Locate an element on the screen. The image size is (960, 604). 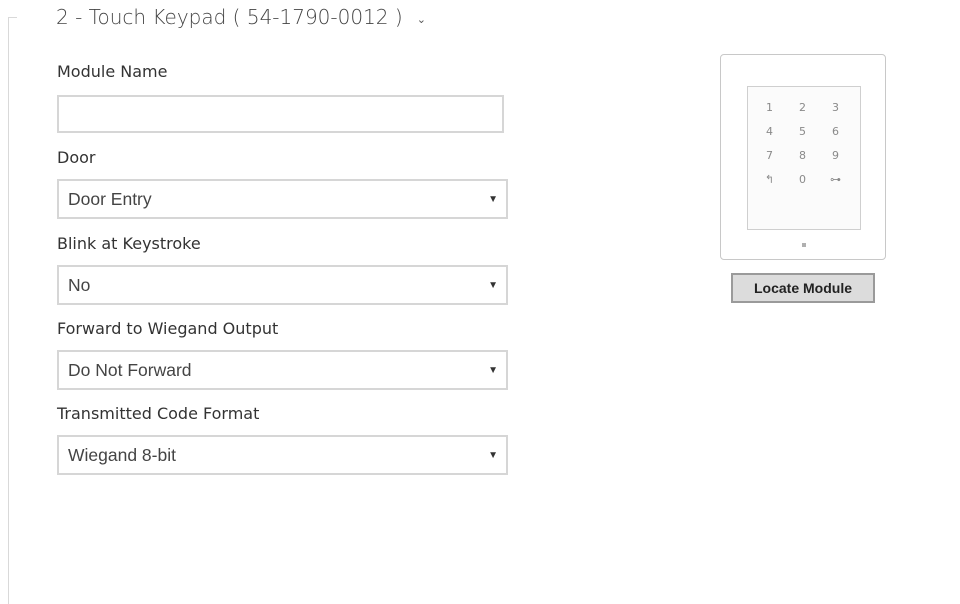
keypad-key: 4 is located at coordinates (769, 131).